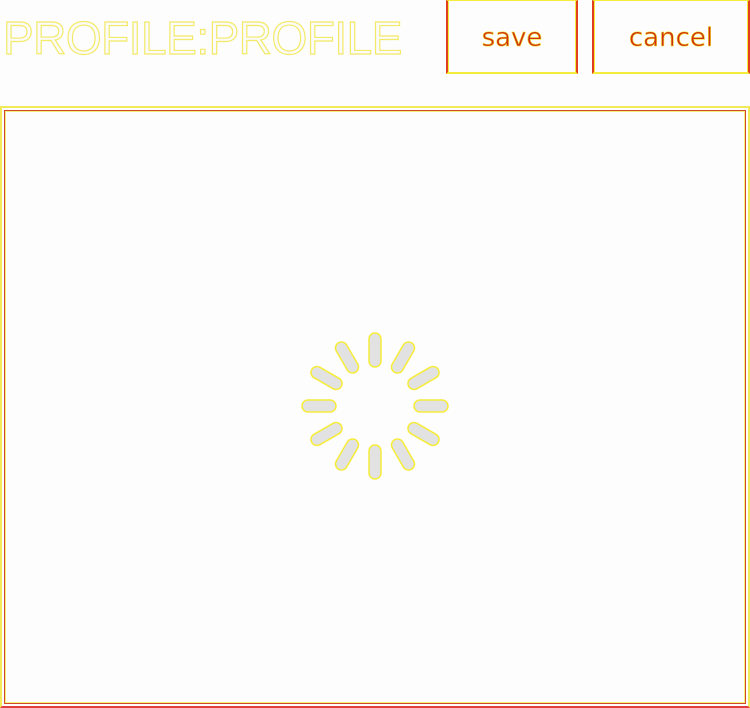 The width and height of the screenshot is (750, 708). I want to click on spinner-icon, so click(375, 406).